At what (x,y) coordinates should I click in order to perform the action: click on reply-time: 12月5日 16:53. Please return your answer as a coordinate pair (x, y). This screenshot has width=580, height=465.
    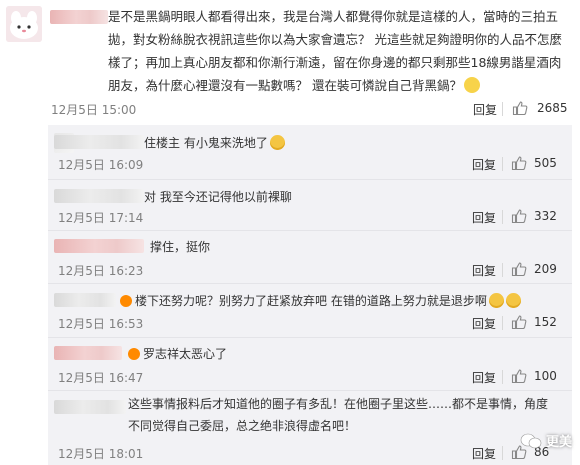
    Looking at the image, I should click on (101, 324).